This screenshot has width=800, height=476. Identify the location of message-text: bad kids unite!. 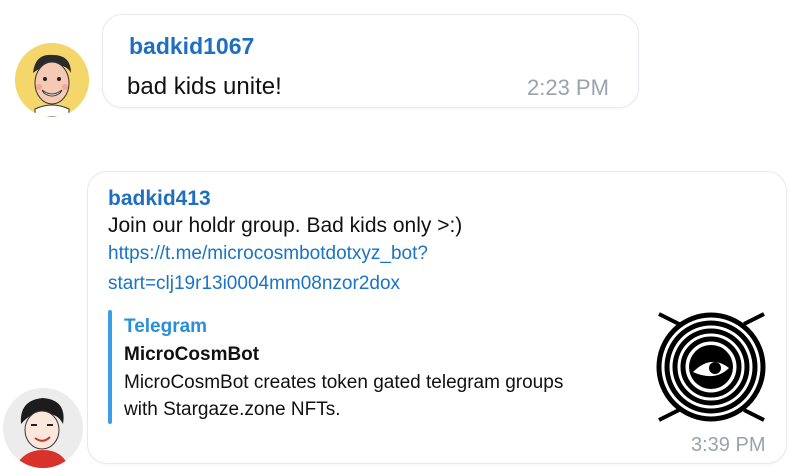
(204, 86).